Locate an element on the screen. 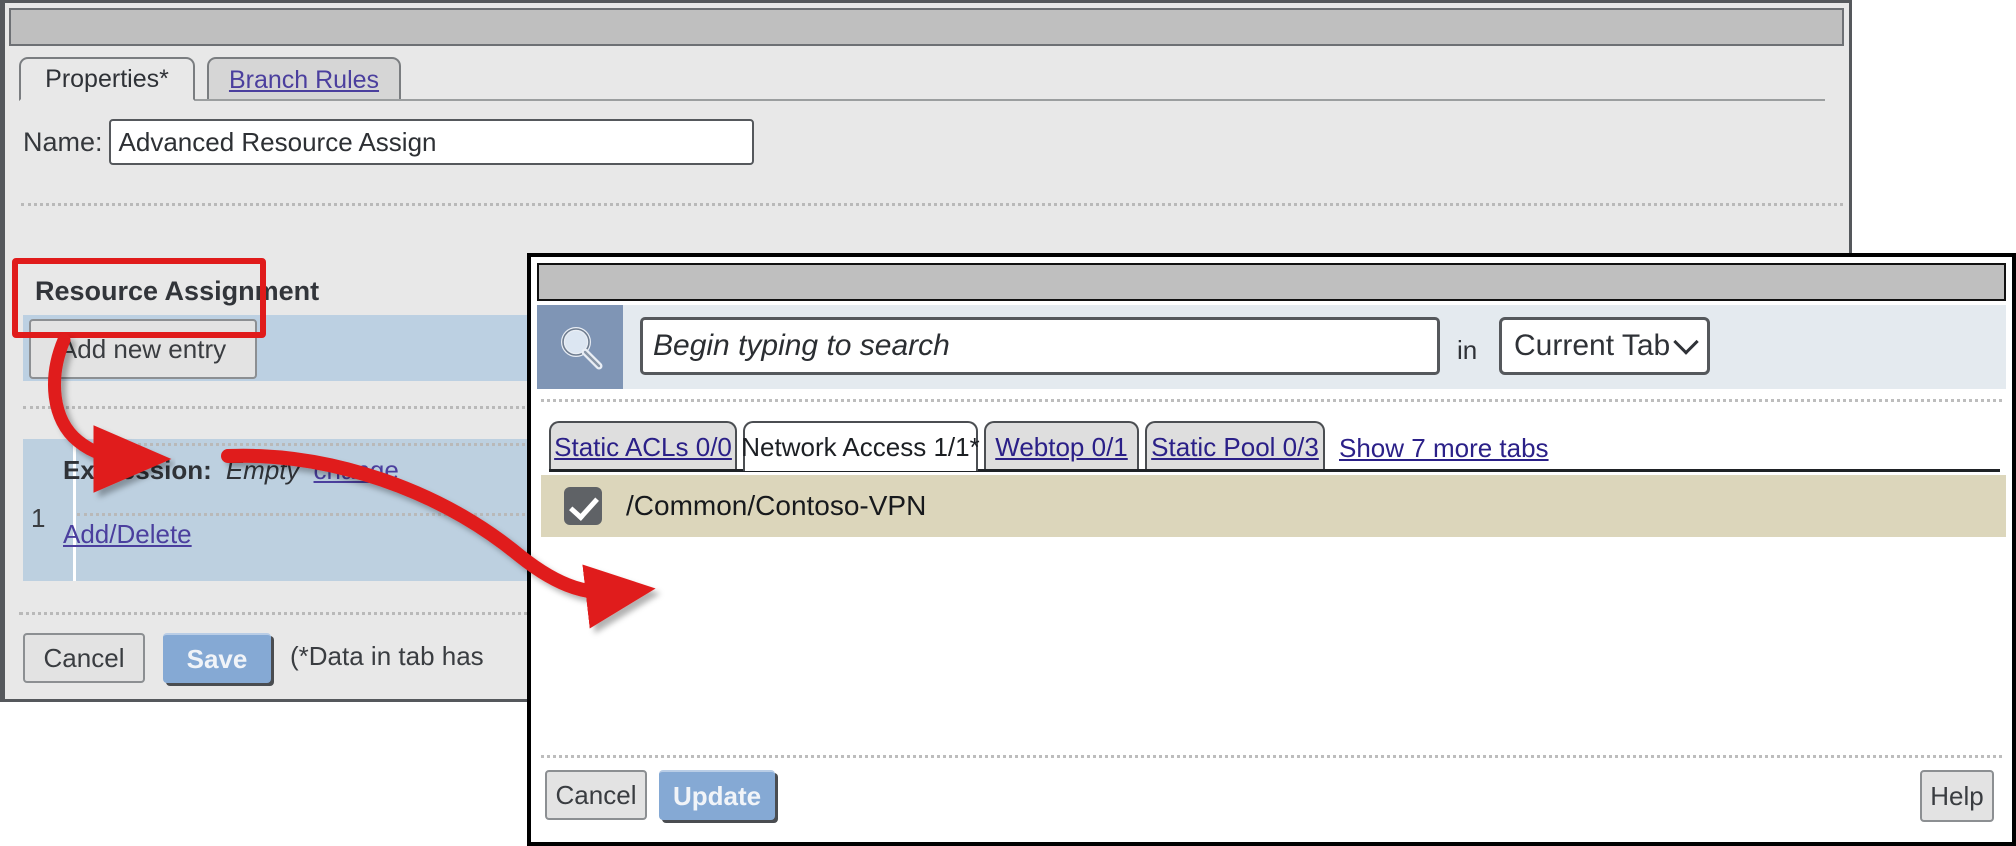 This screenshot has width=2016, height=846. tab-static-acls-label: Static ACLs 0/0 is located at coordinates (643, 446).